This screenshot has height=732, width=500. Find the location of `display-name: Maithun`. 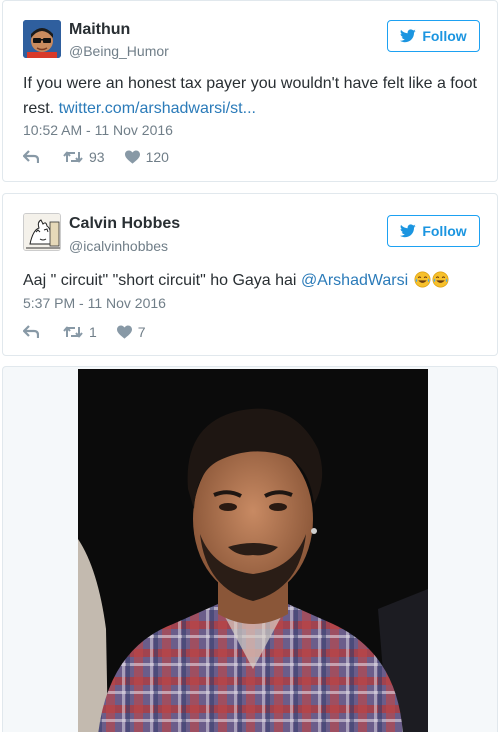

display-name: Maithun is located at coordinates (99, 30).